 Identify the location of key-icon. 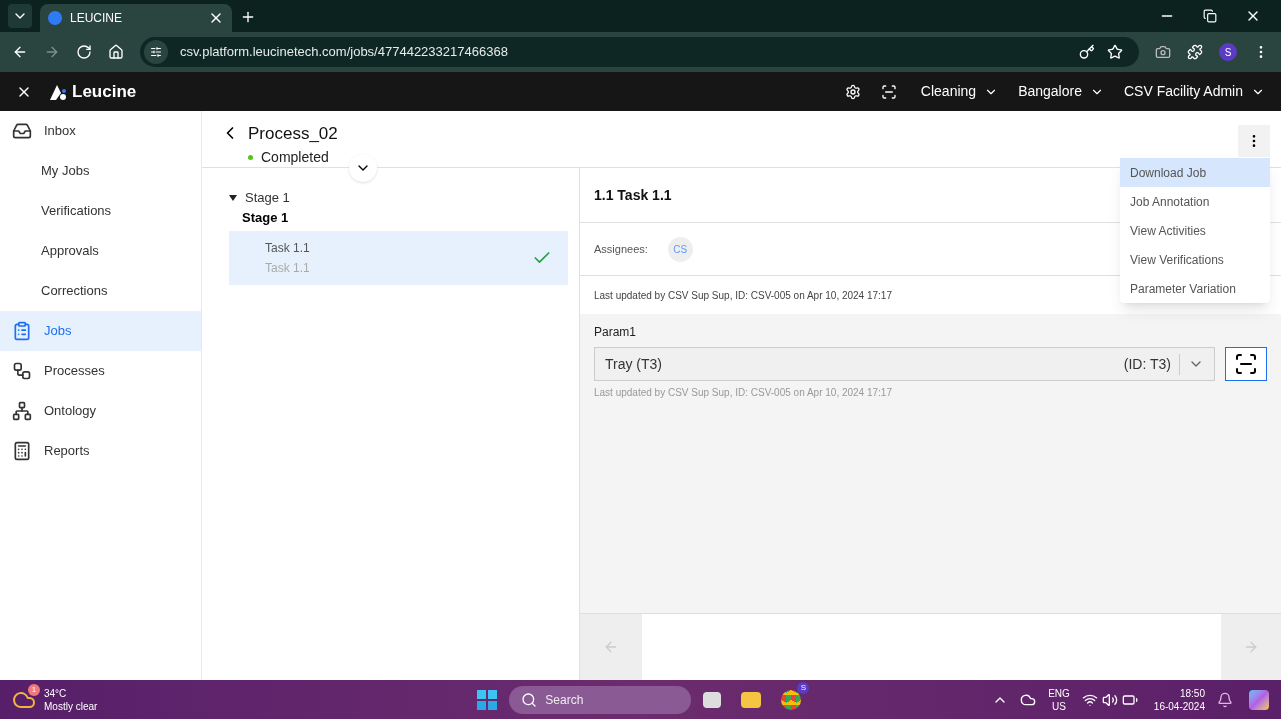
(1087, 52).